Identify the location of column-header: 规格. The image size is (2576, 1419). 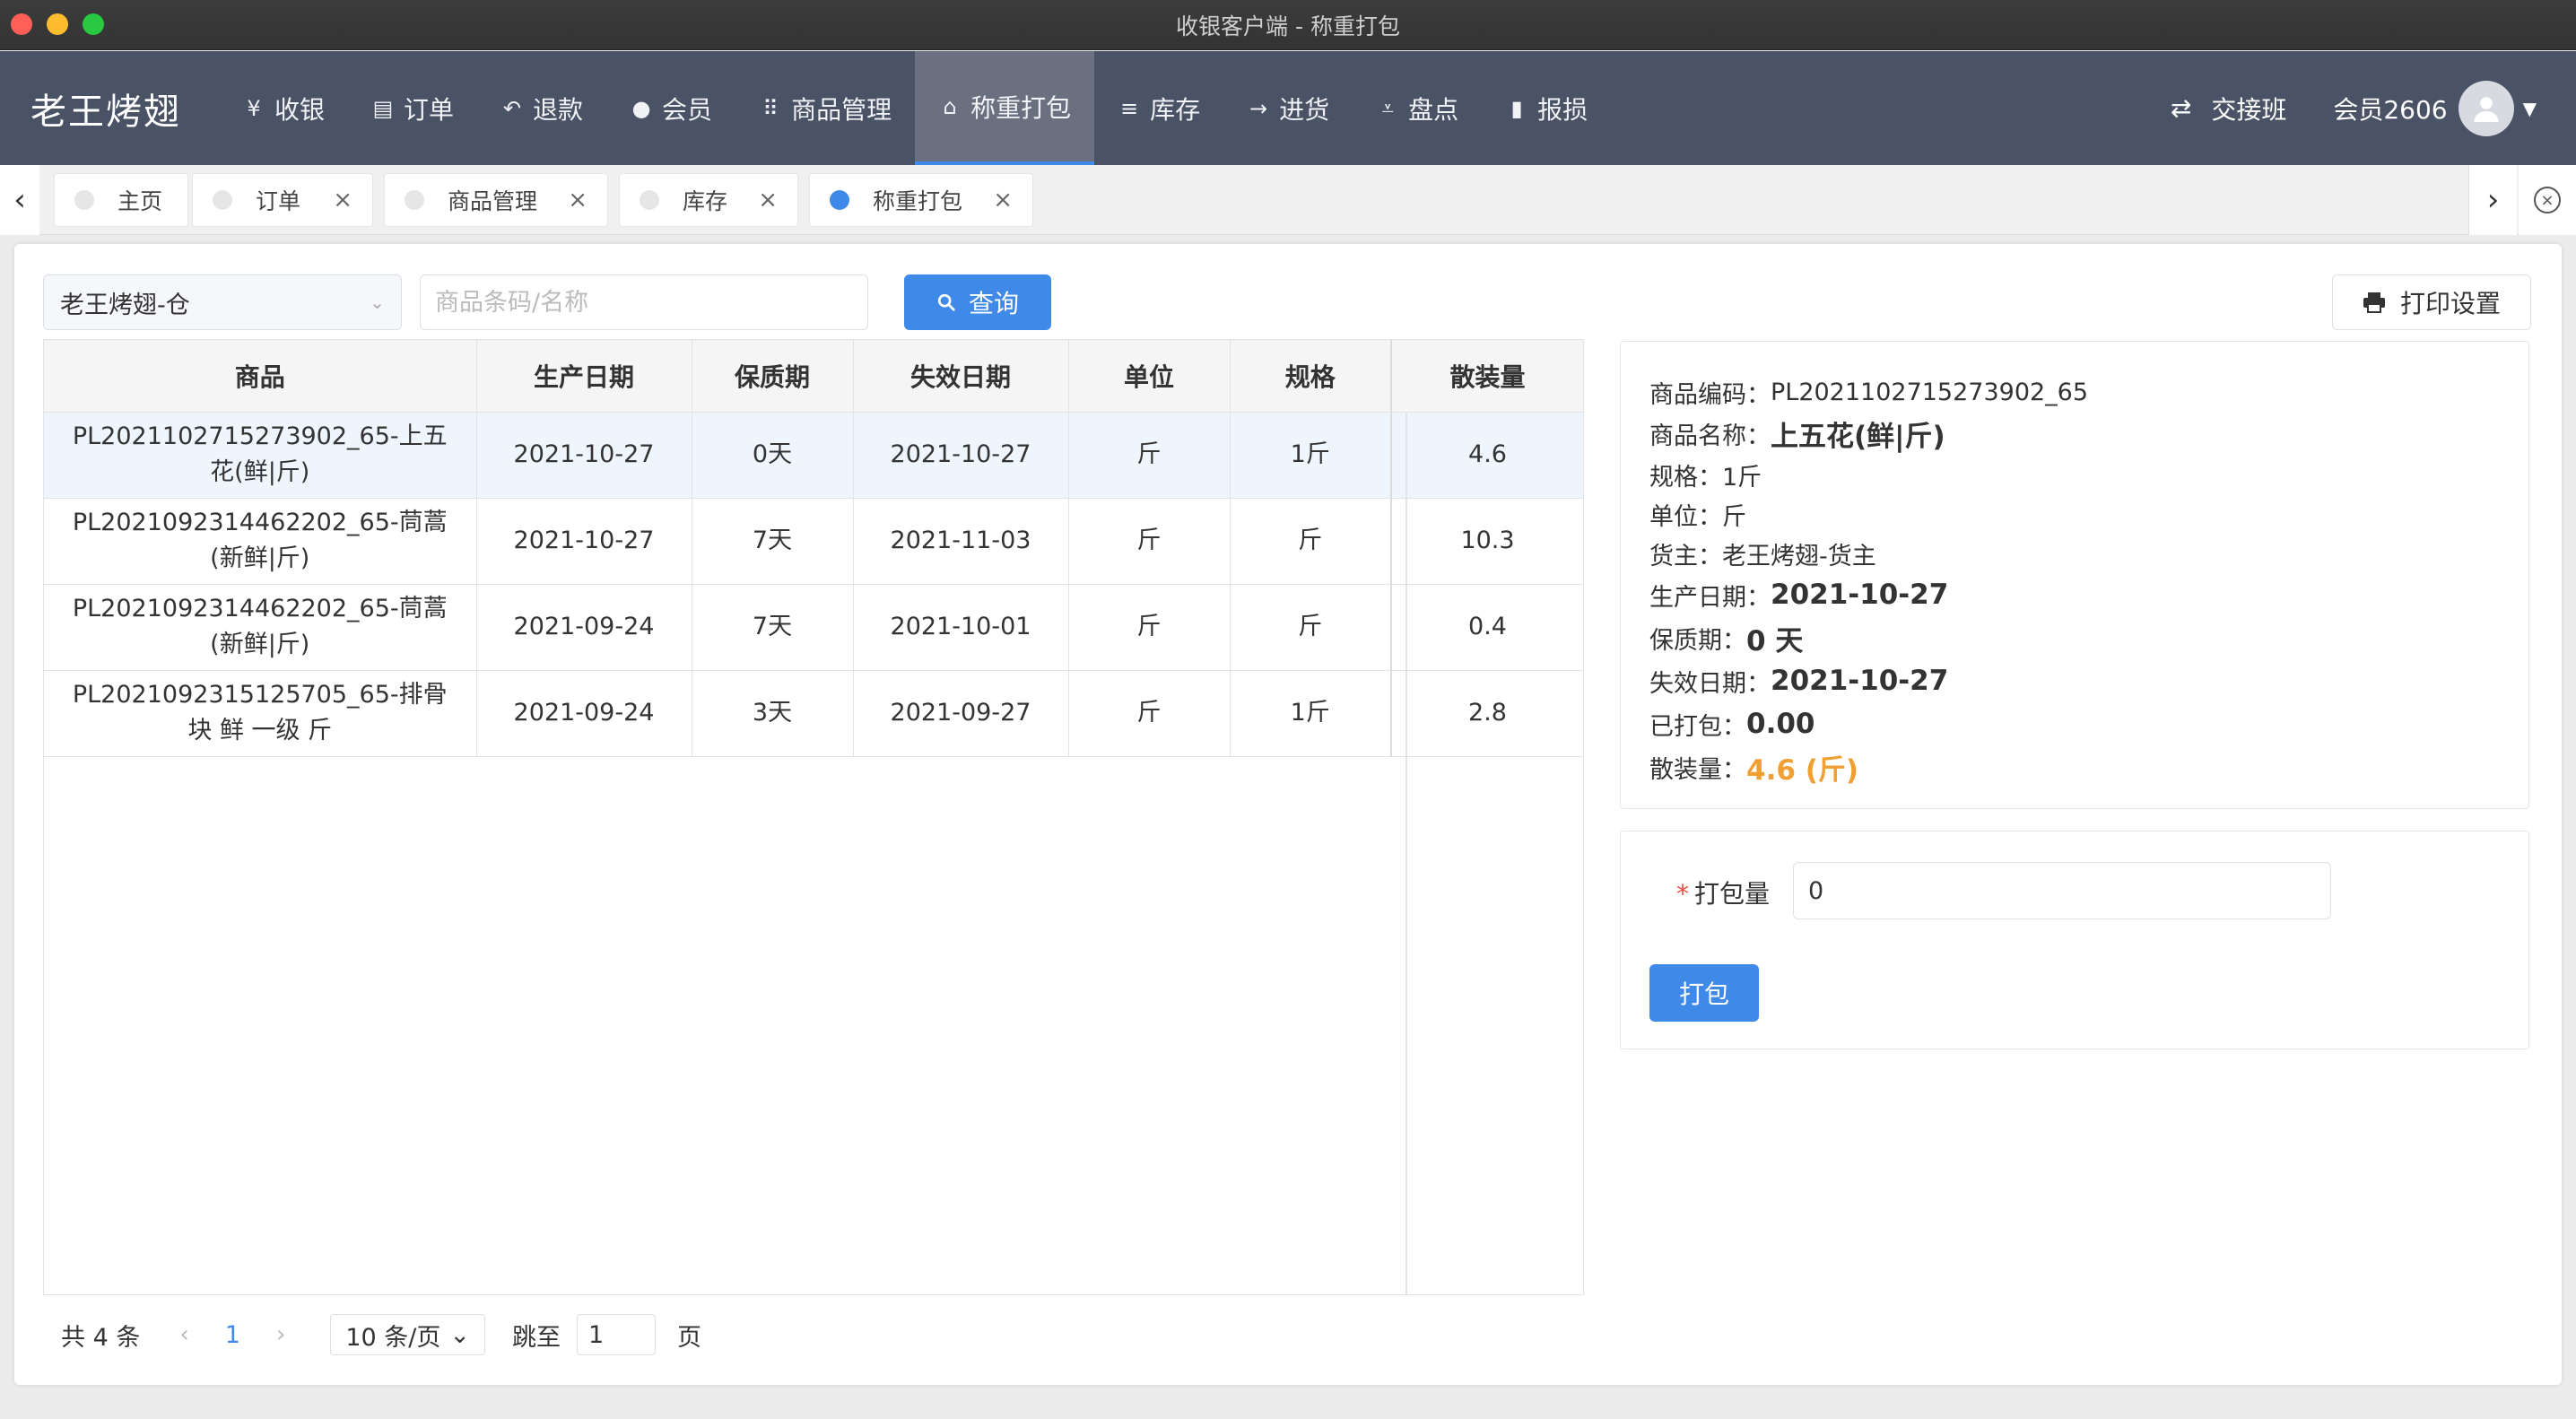
(1311, 376).